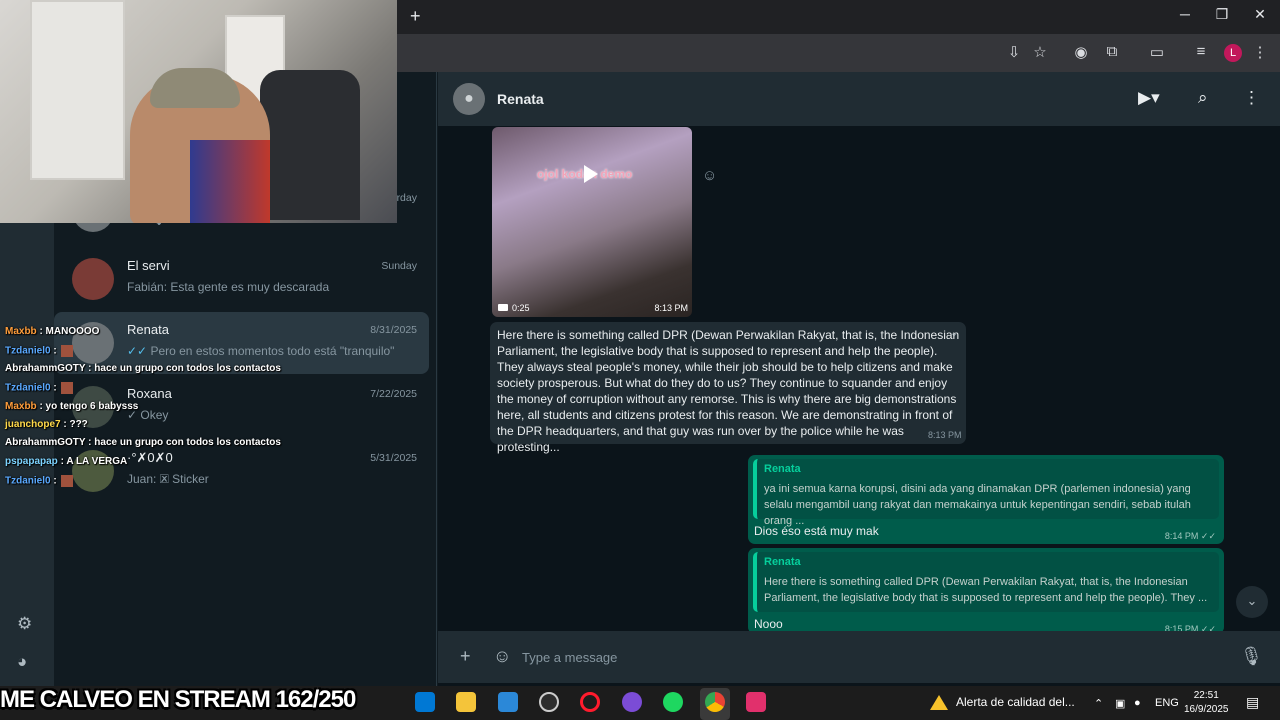 This screenshot has width=1280, height=720. Describe the element at coordinates (1206, 695) in the screenshot. I see `clock-time: 22:51` at that location.